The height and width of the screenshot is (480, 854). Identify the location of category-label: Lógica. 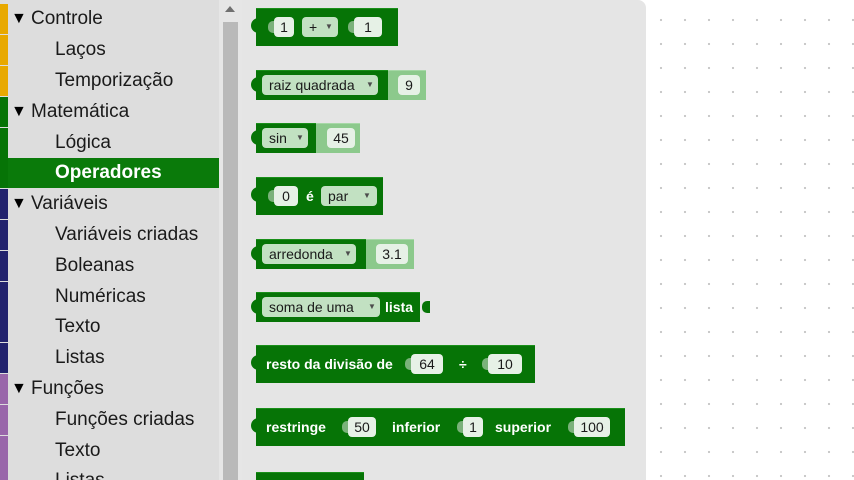
(83, 142).